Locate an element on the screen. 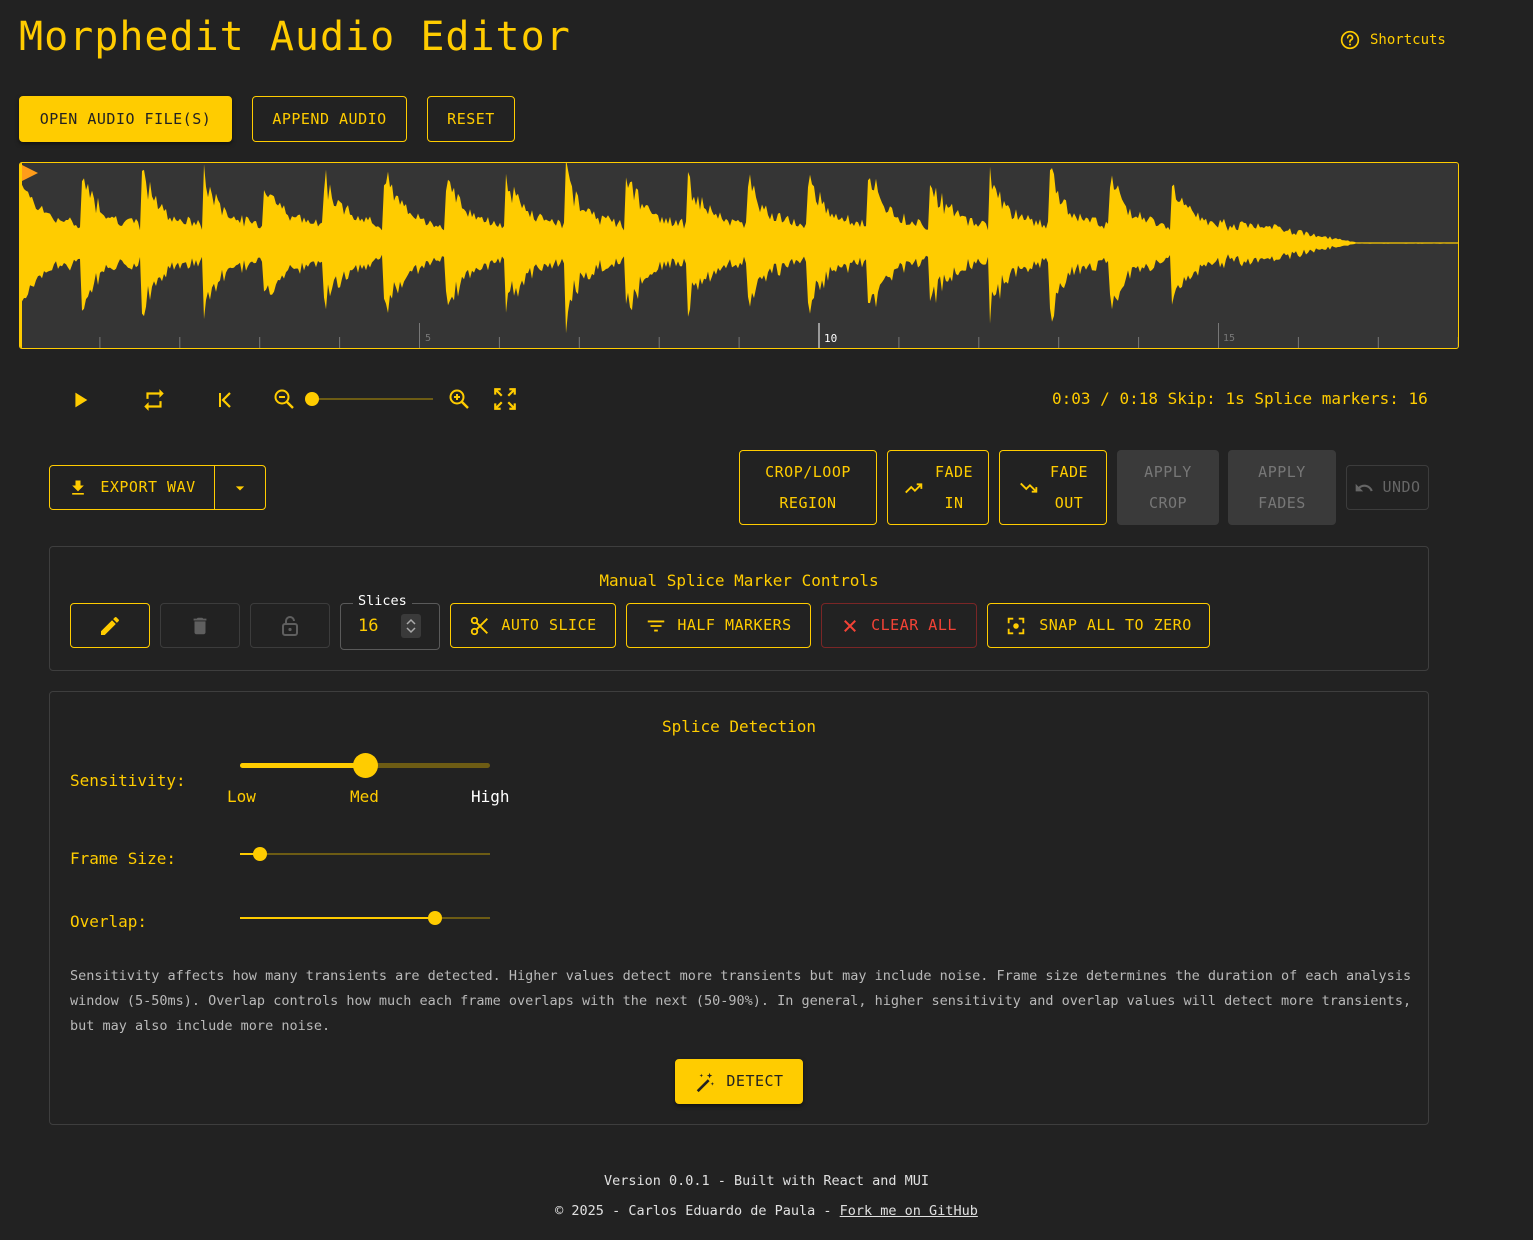 Image resolution: width=1533 pixels, height=1240 pixels. duration: 0:18 is located at coordinates (1138, 398).